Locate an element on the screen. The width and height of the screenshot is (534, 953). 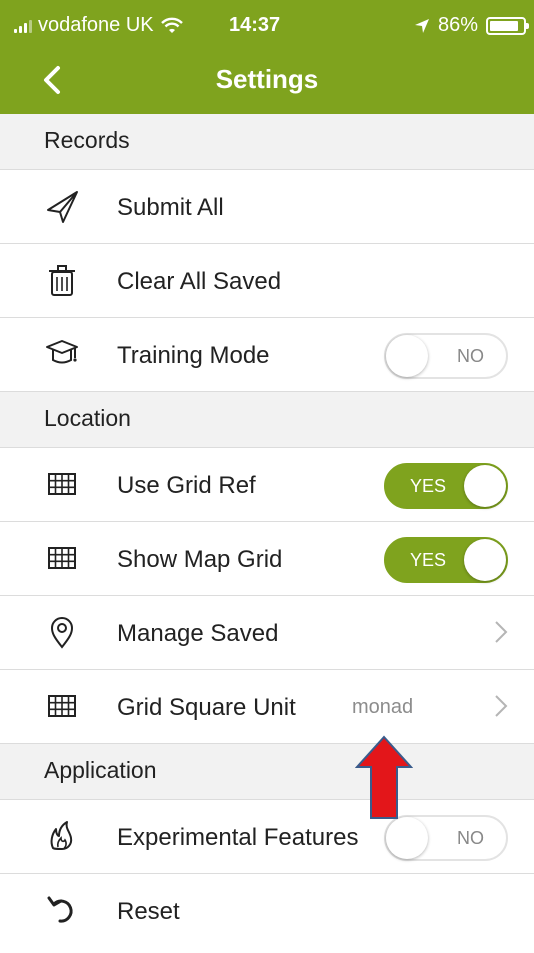
training-mode-label: Training Mode is located at coordinates (193, 355).